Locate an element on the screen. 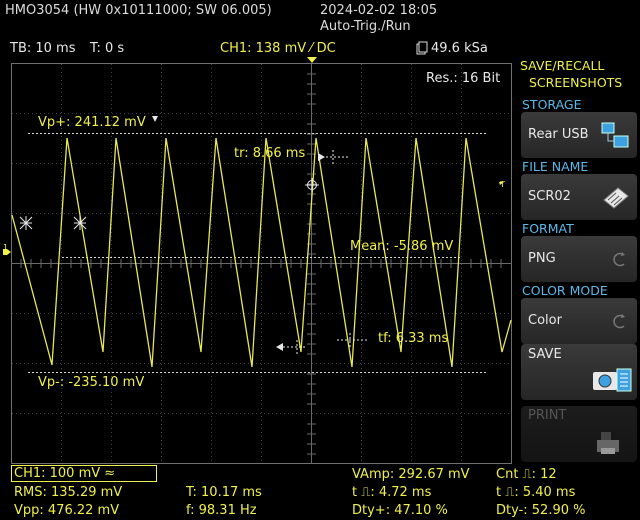 The image size is (640, 520). vp-plus-label: Vp+: 241.12 mV is located at coordinates (92, 122).